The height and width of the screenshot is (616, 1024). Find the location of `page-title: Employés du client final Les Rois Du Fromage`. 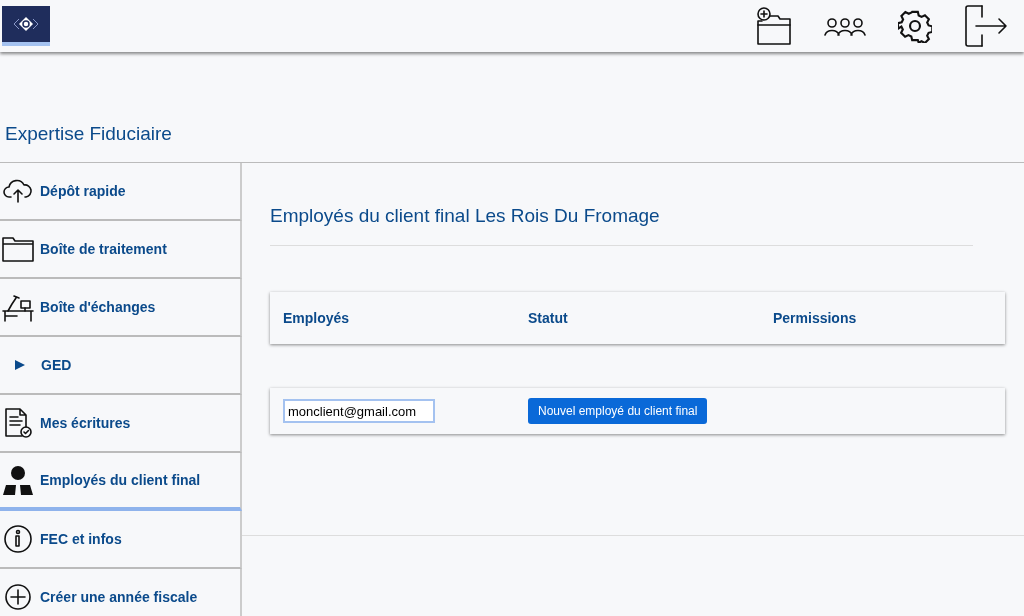

page-title: Employés du client final Les Rois Du Fromage is located at coordinates (465, 216).